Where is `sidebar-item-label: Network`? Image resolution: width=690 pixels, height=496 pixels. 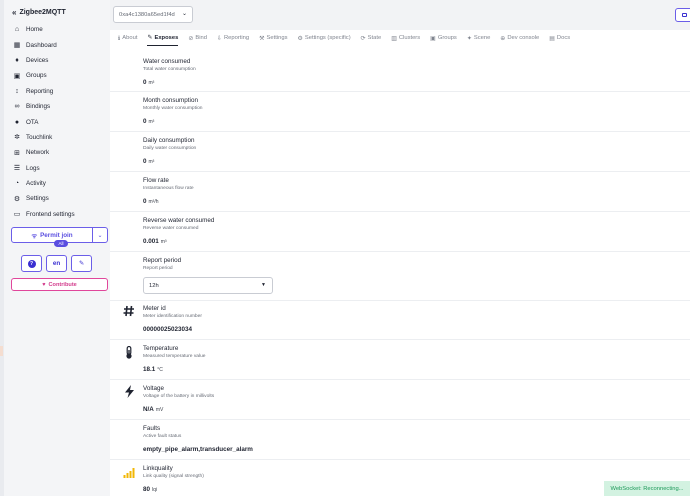
sidebar-item-label: Network is located at coordinates (38, 153).